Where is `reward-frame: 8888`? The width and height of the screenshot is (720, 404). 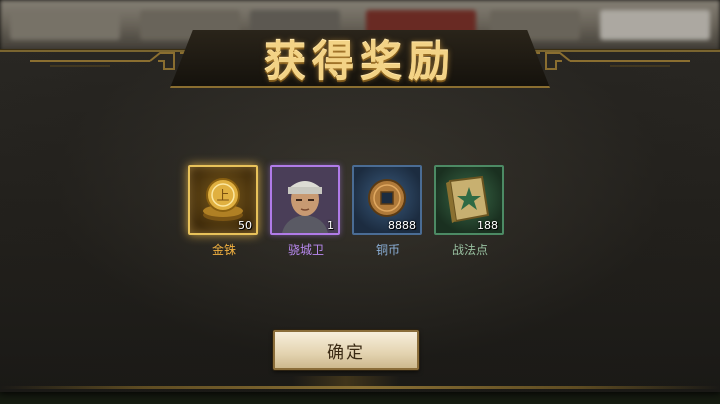
reward-frame: 8888 is located at coordinates (387, 200).